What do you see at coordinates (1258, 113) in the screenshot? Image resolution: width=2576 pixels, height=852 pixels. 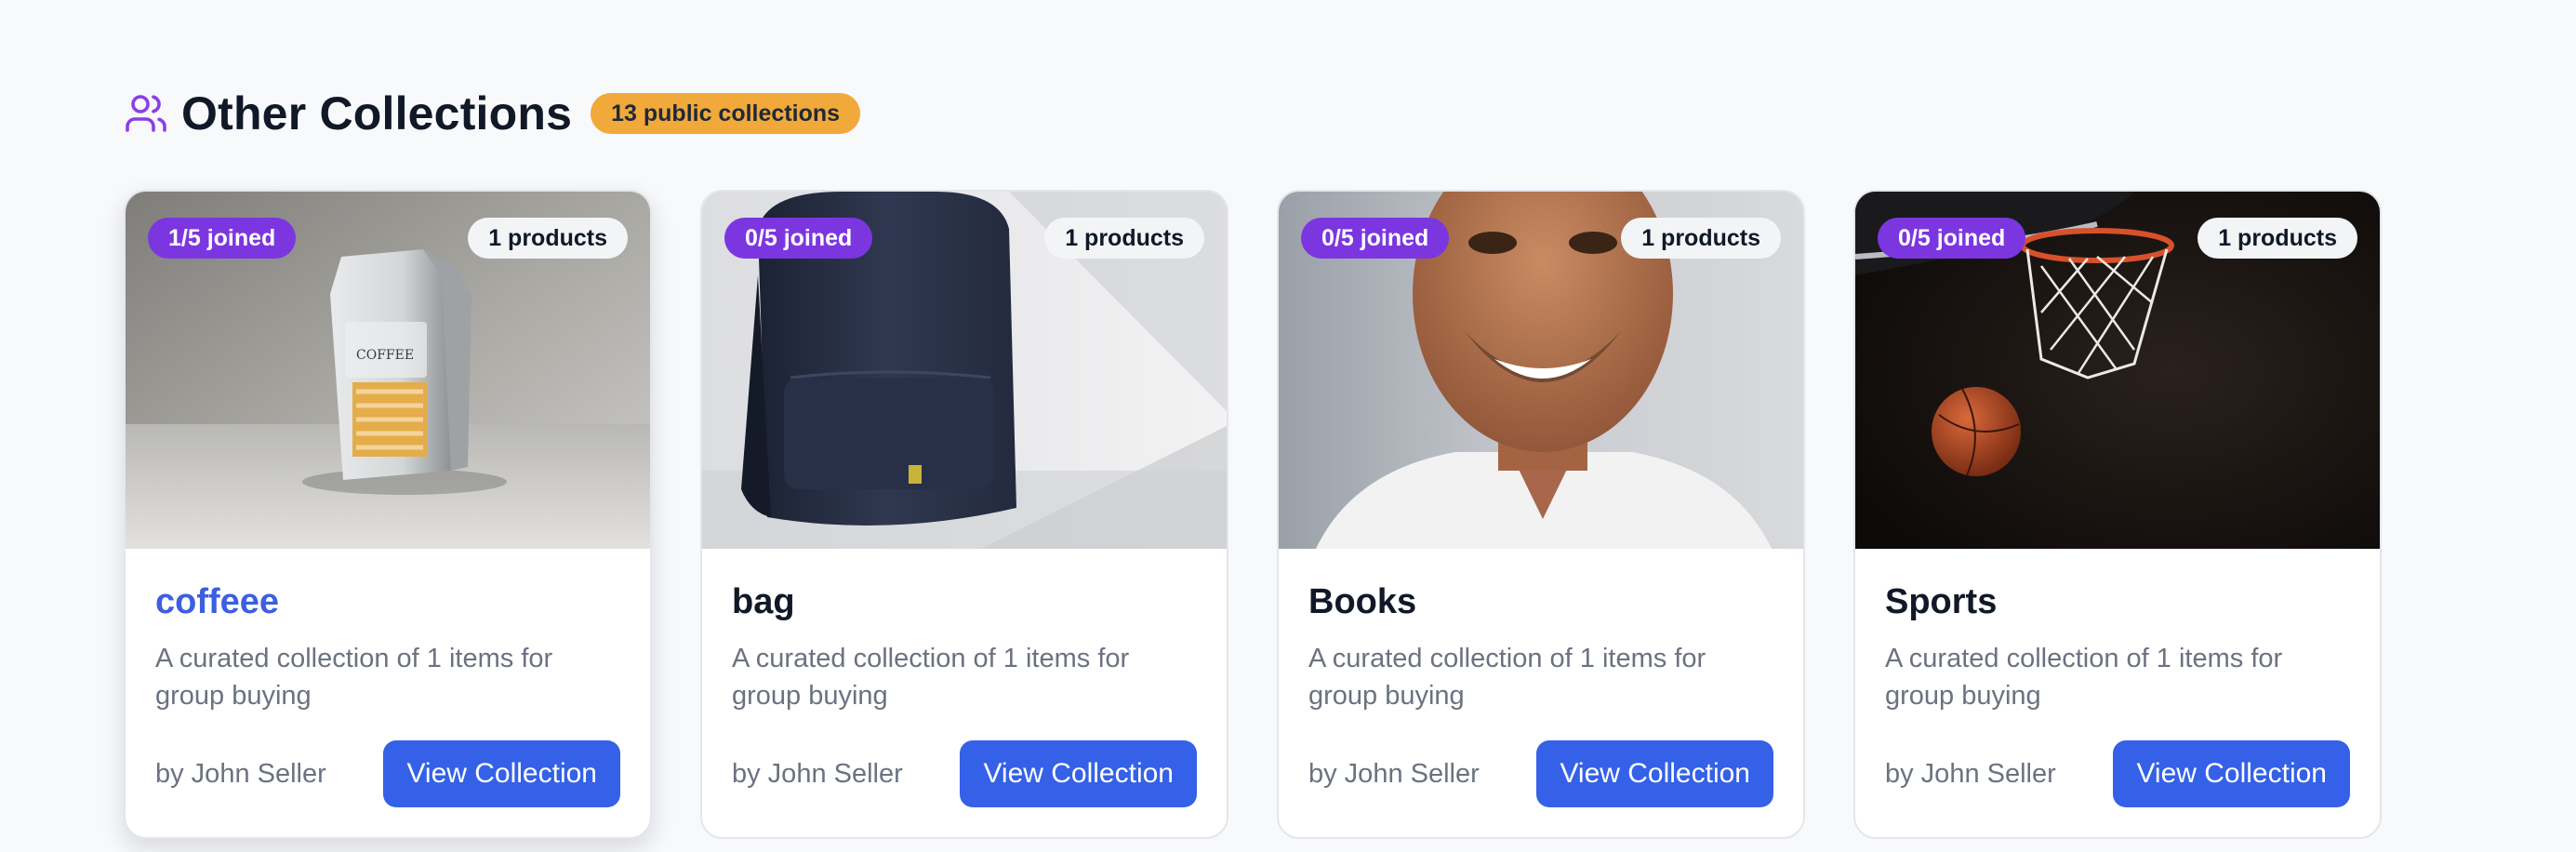 I see `section-header: Other Collections 13 public collections` at bounding box center [1258, 113].